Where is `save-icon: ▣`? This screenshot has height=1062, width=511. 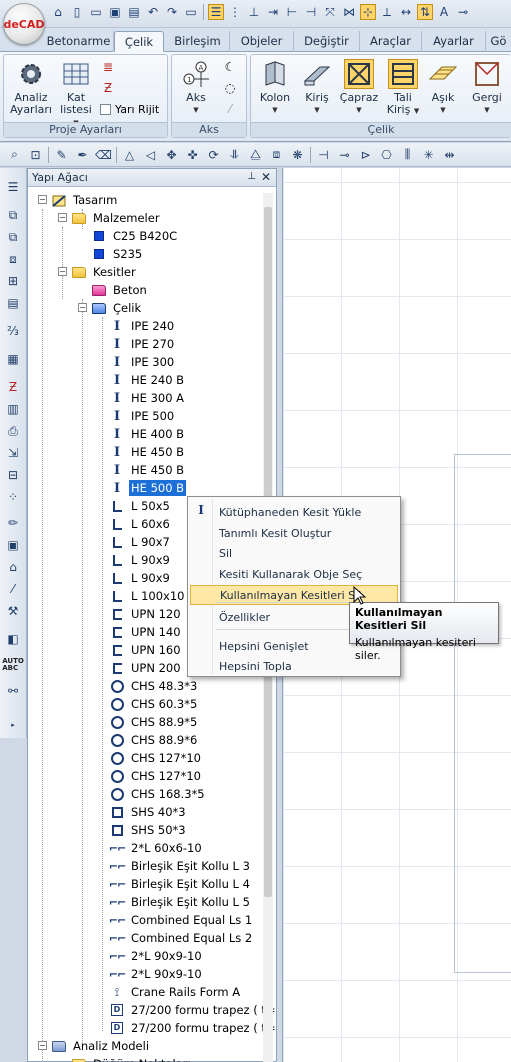 save-icon: ▣ is located at coordinates (115, 12).